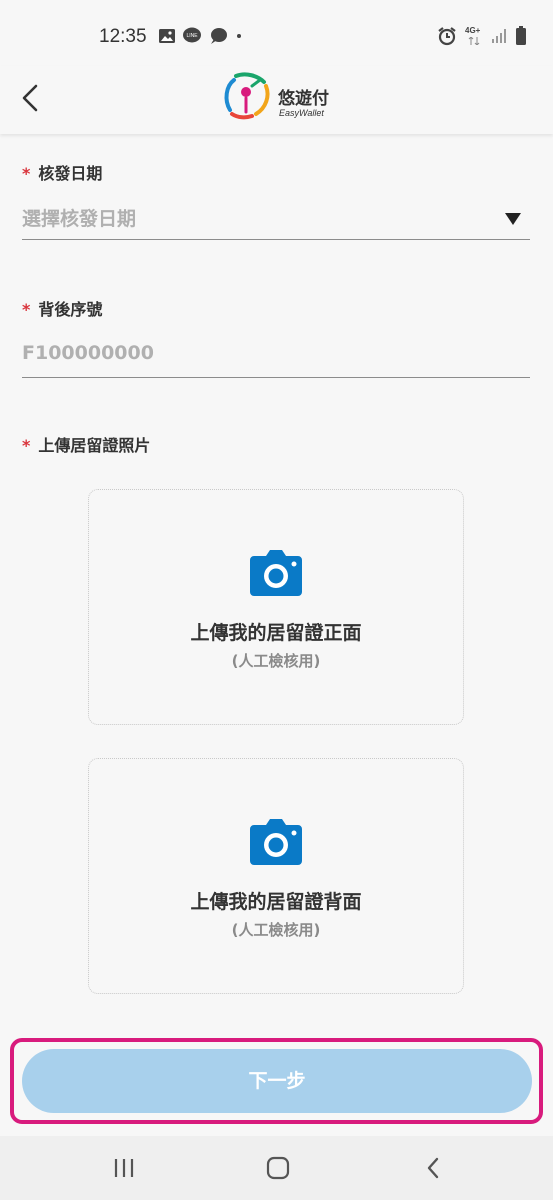 This screenshot has height=1200, width=553. I want to click on chevron-left-icon, so click(30, 98).